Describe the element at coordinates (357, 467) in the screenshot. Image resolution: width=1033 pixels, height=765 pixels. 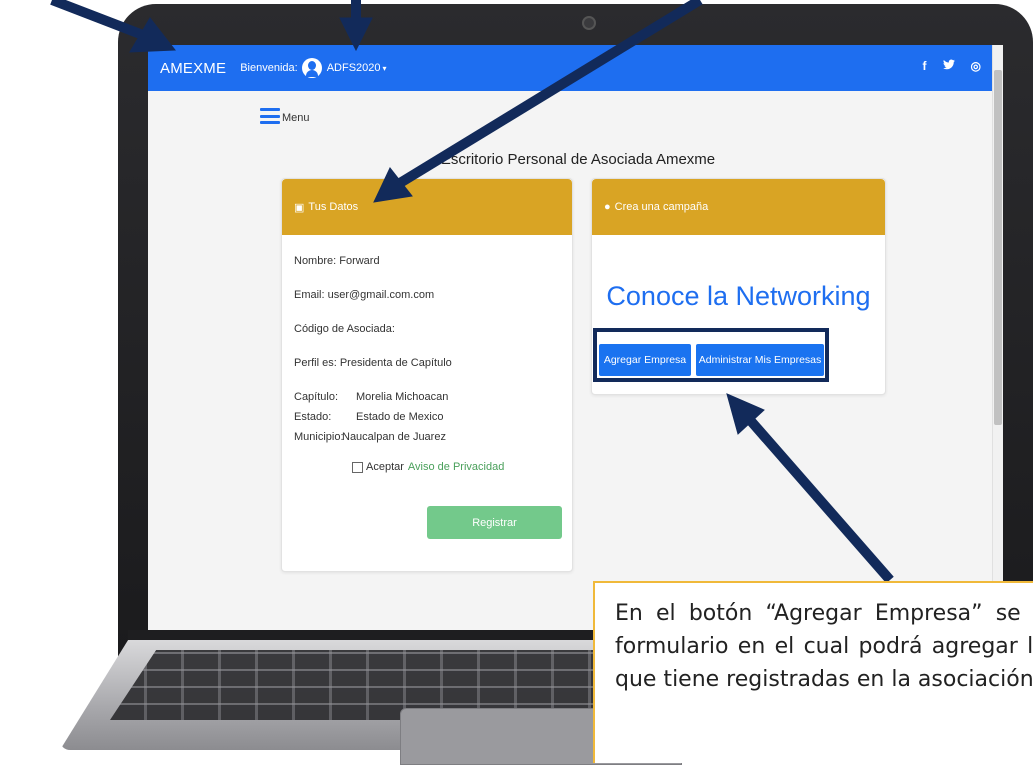
I see `privacy-checkbox` at that location.